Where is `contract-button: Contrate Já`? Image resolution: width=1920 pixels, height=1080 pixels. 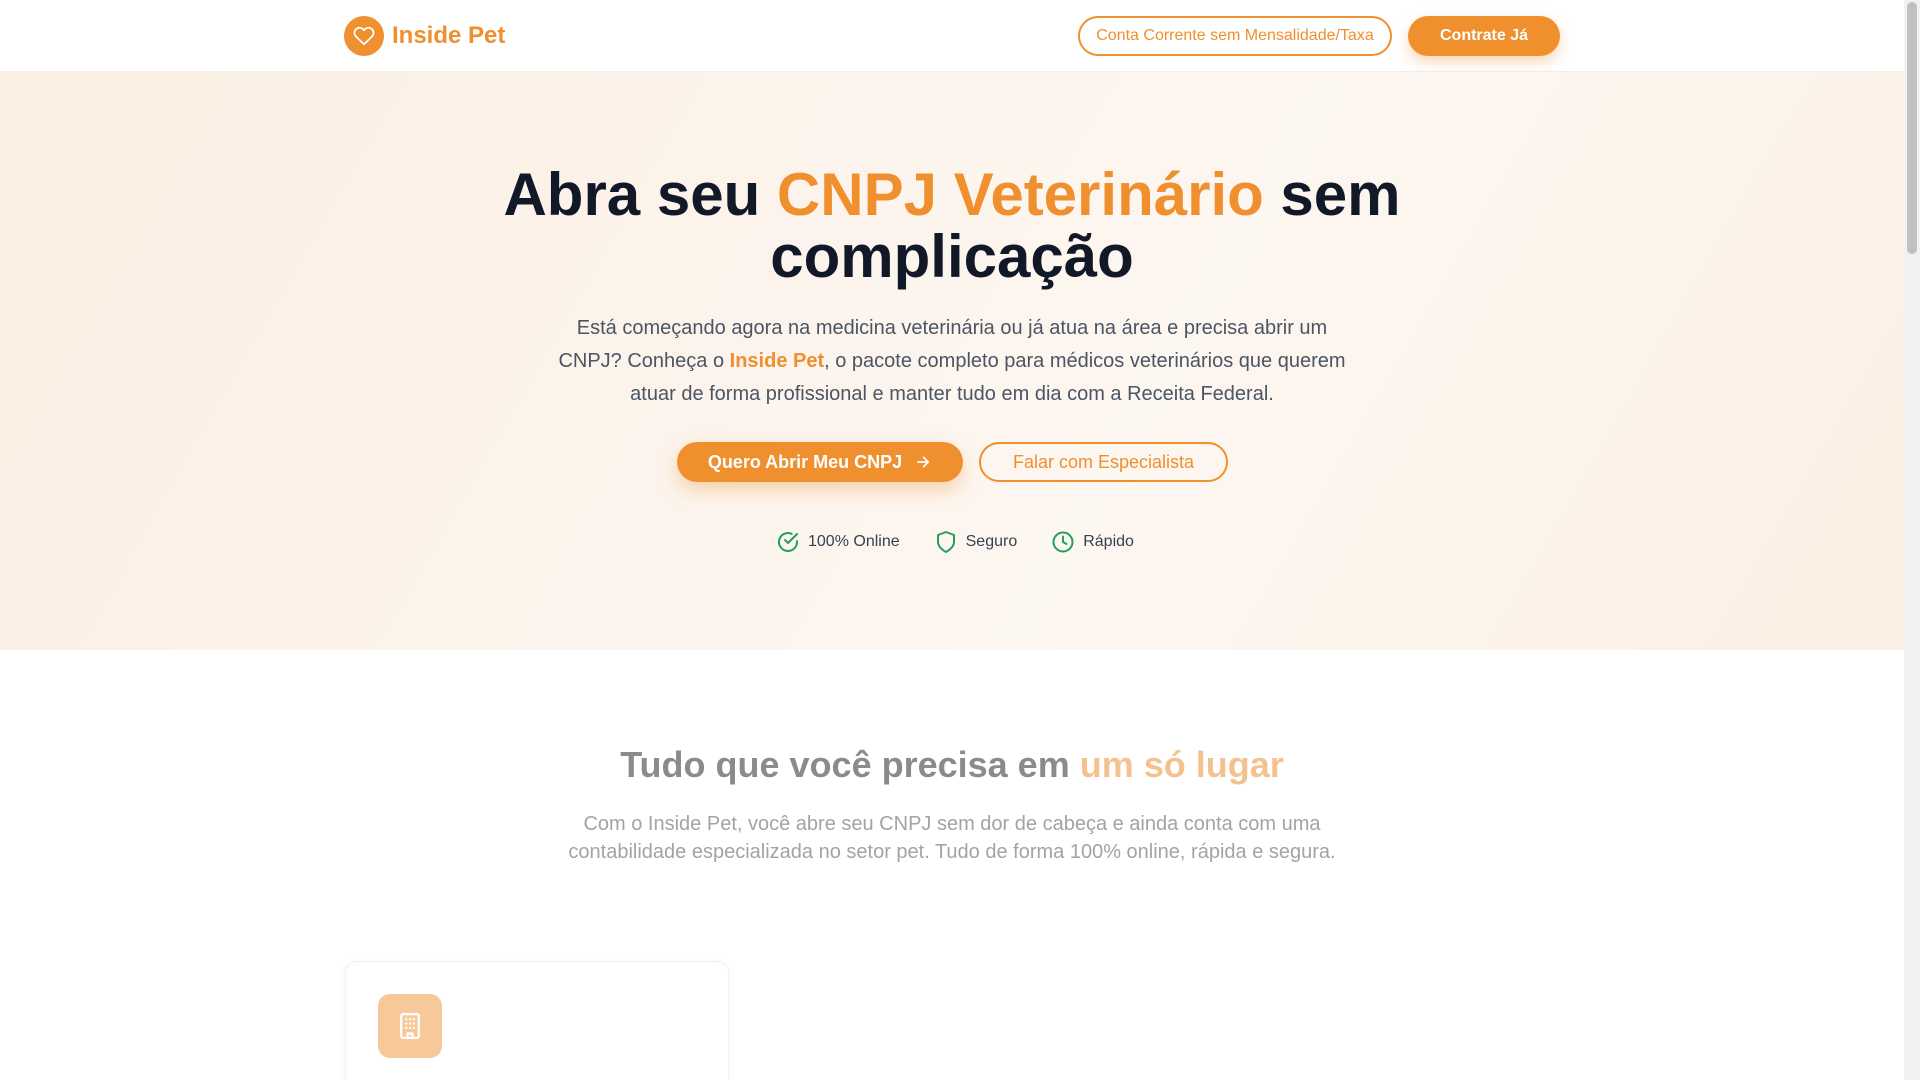 contract-button: Contrate Já is located at coordinates (1484, 36).